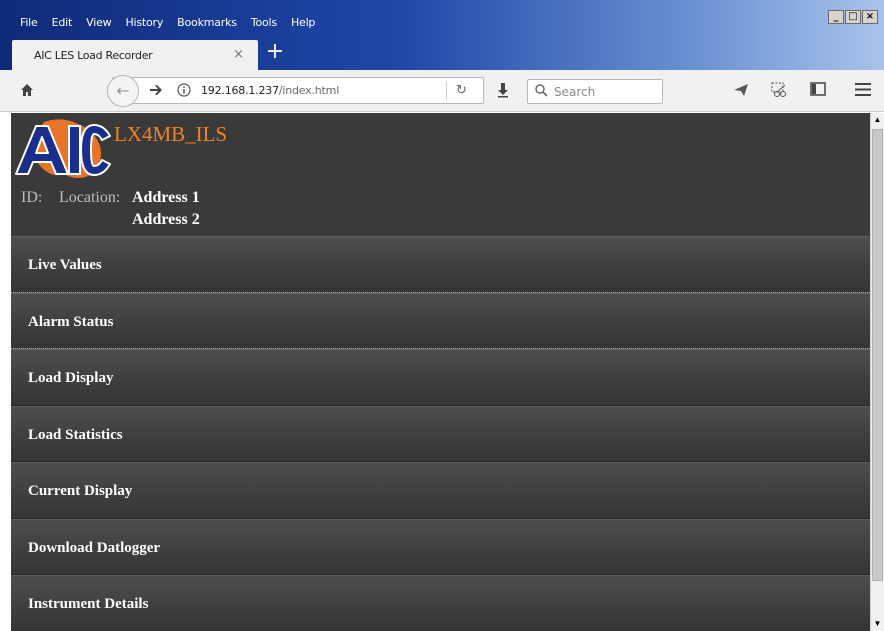  I want to click on info-icon, so click(184, 91).